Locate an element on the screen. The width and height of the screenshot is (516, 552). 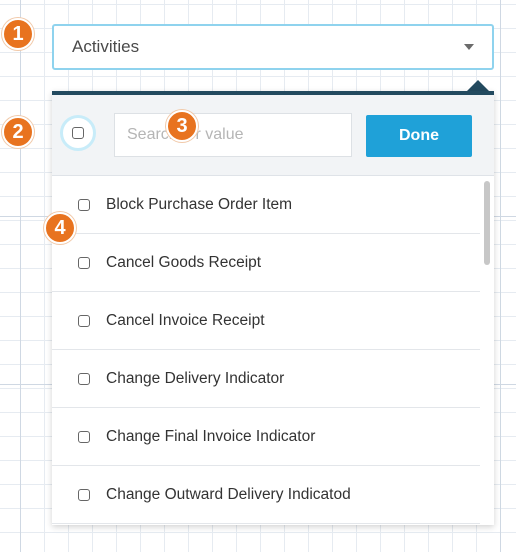
done-button: Done is located at coordinates (419, 136).